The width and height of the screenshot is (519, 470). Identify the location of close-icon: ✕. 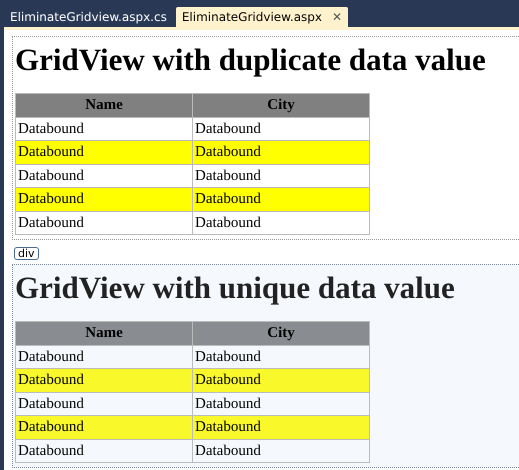
(337, 17).